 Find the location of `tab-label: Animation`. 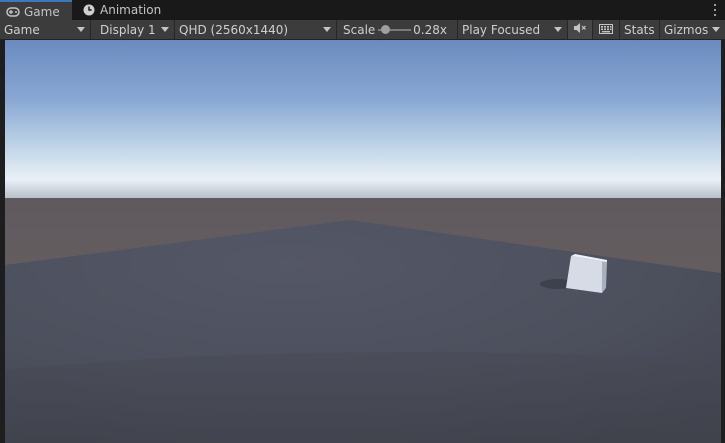

tab-label: Animation is located at coordinates (131, 10).